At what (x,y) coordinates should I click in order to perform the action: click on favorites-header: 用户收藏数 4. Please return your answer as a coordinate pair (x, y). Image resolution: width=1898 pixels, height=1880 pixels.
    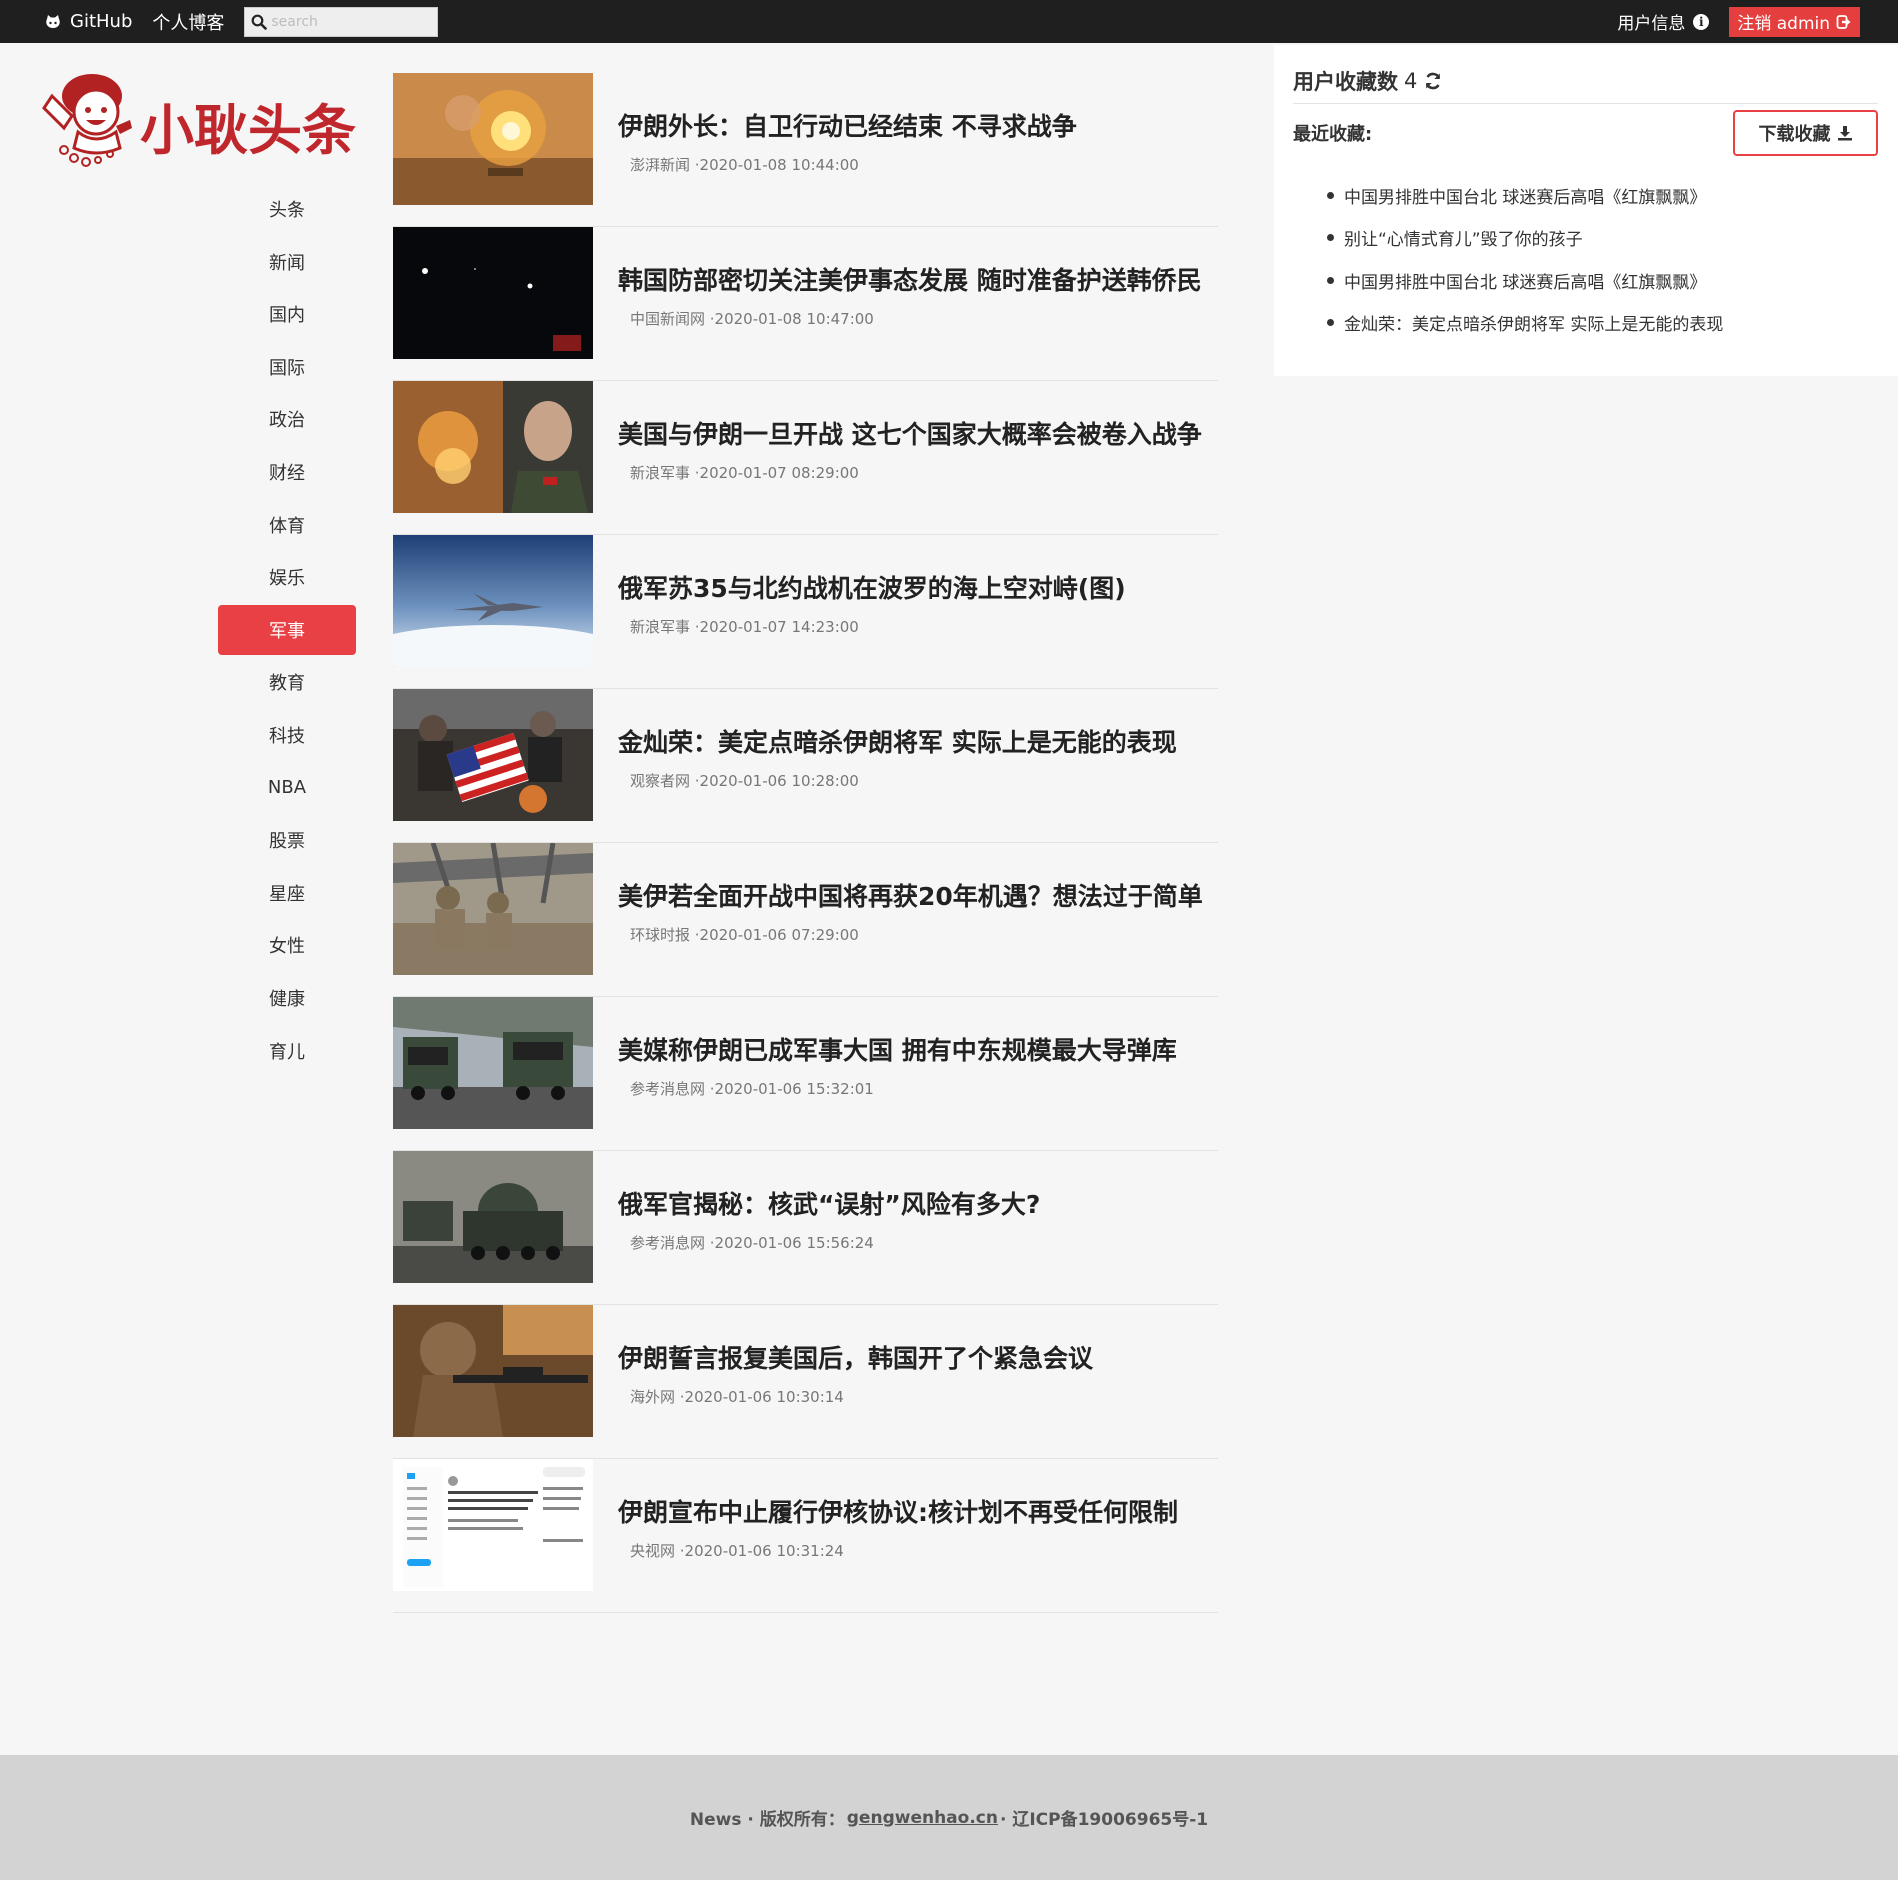
    Looking at the image, I should click on (1585, 81).